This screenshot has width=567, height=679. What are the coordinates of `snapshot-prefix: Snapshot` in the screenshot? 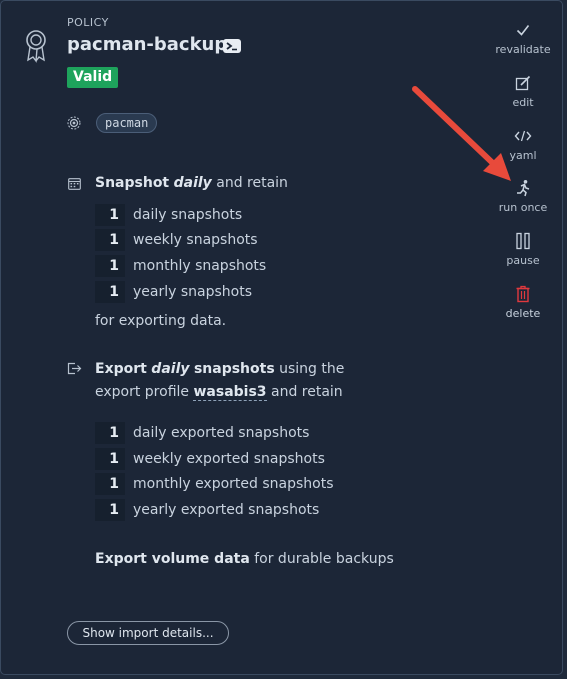 It's located at (132, 183).